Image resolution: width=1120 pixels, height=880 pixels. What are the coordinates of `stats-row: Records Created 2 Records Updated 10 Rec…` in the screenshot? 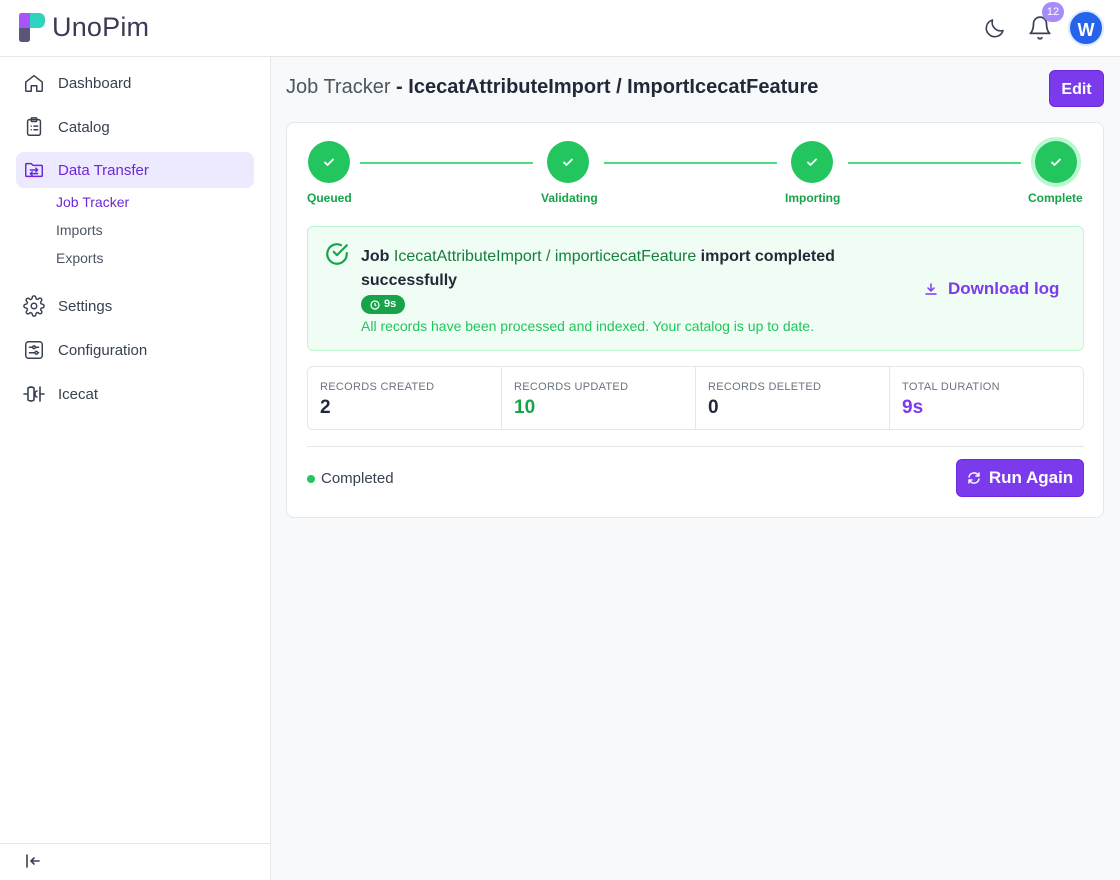 It's located at (695, 398).